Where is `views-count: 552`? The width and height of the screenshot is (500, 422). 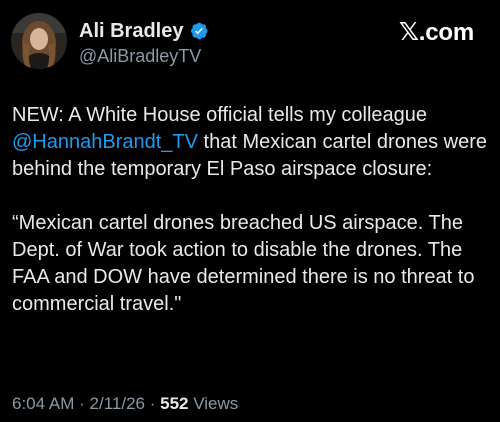 views-count: 552 is located at coordinates (174, 403).